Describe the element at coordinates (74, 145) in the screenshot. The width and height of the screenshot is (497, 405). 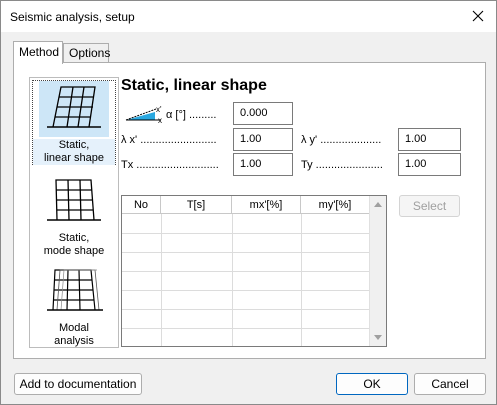
I see `method-static-linear-label-1: Static,` at that location.